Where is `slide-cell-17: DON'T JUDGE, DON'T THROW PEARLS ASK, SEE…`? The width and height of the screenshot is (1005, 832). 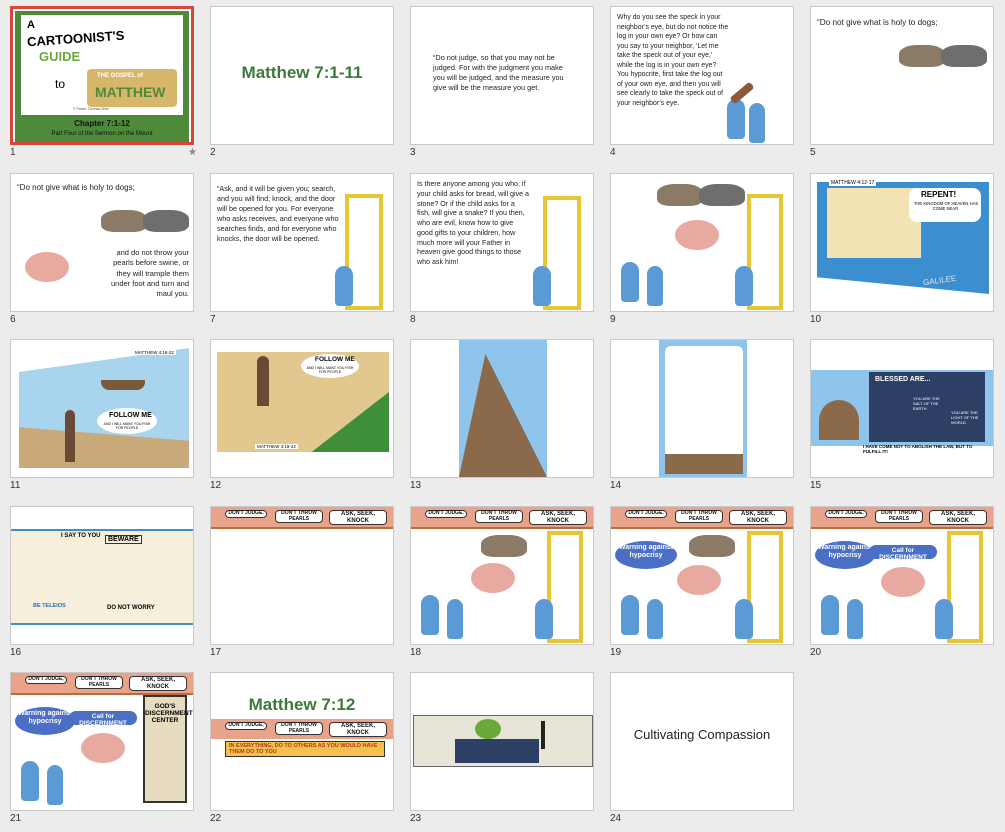
slide-cell-17: DON'T JUDGE, DON'T THROW PEARLS ASK, SEE… is located at coordinates (303, 582).